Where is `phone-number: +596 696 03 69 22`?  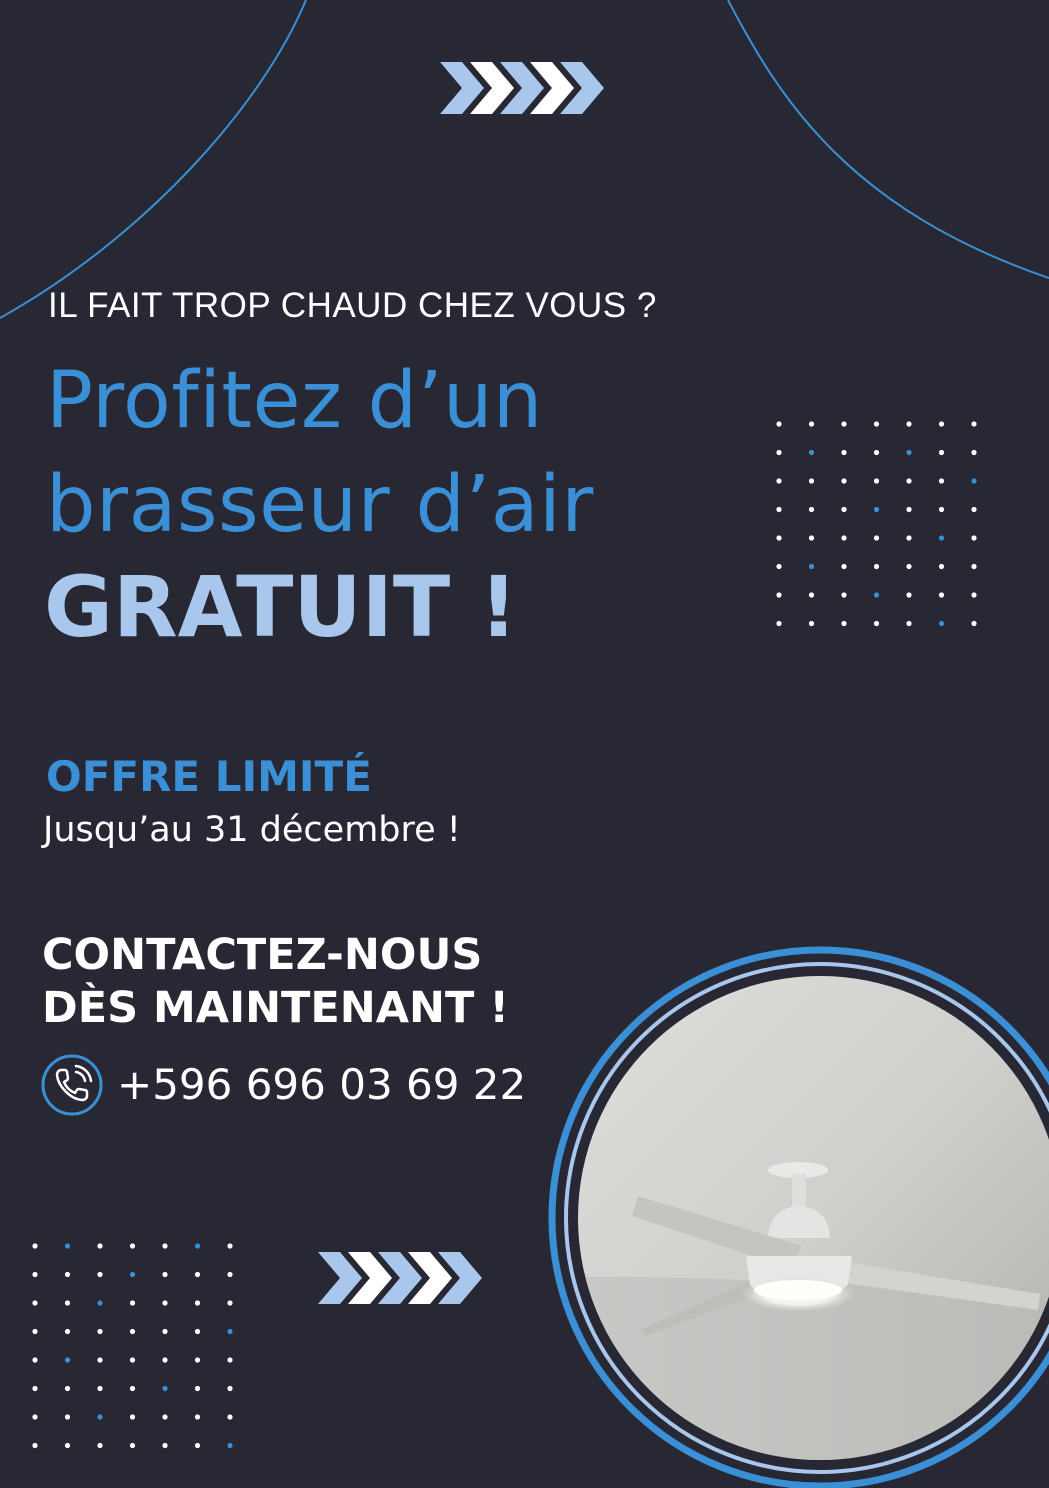 phone-number: +596 696 03 69 22 is located at coordinates (321, 1084).